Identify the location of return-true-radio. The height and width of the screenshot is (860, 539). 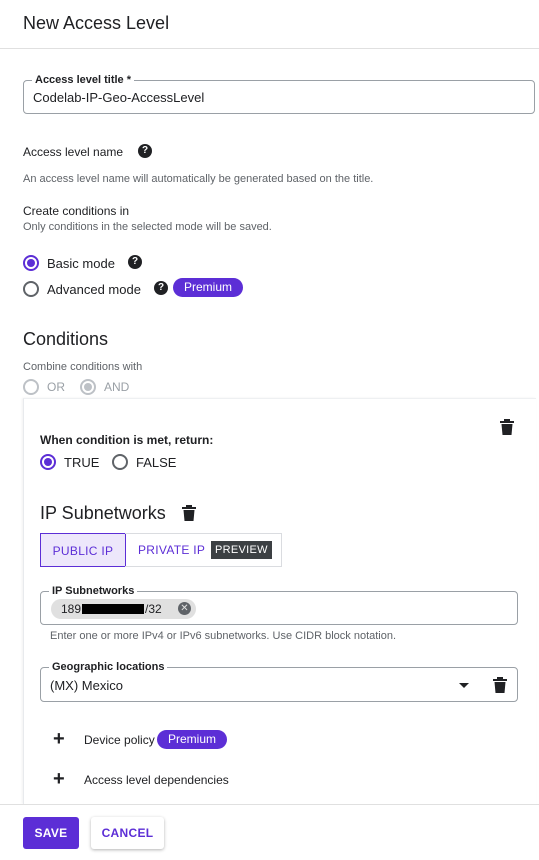
(48, 462).